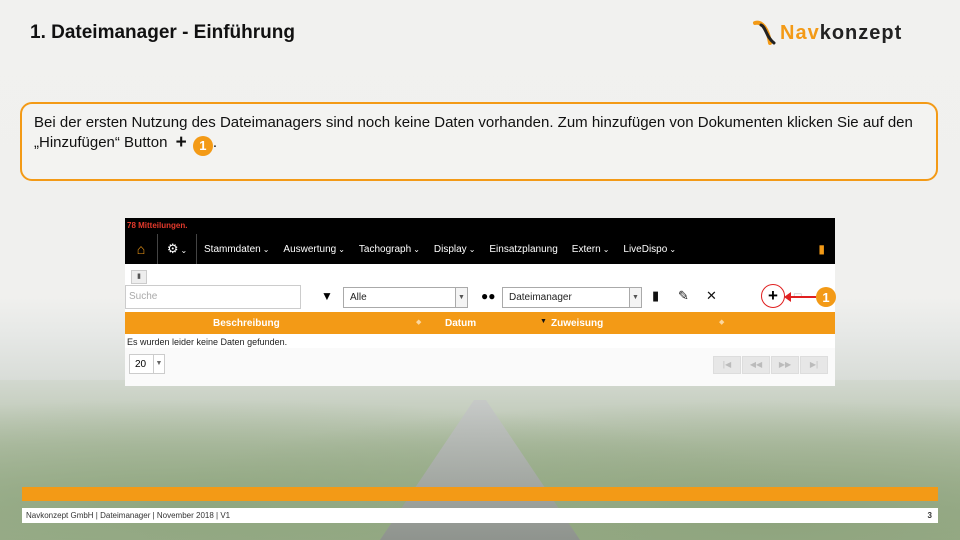  Describe the element at coordinates (215, 142) in the screenshot. I see `callout-end: .` at that location.